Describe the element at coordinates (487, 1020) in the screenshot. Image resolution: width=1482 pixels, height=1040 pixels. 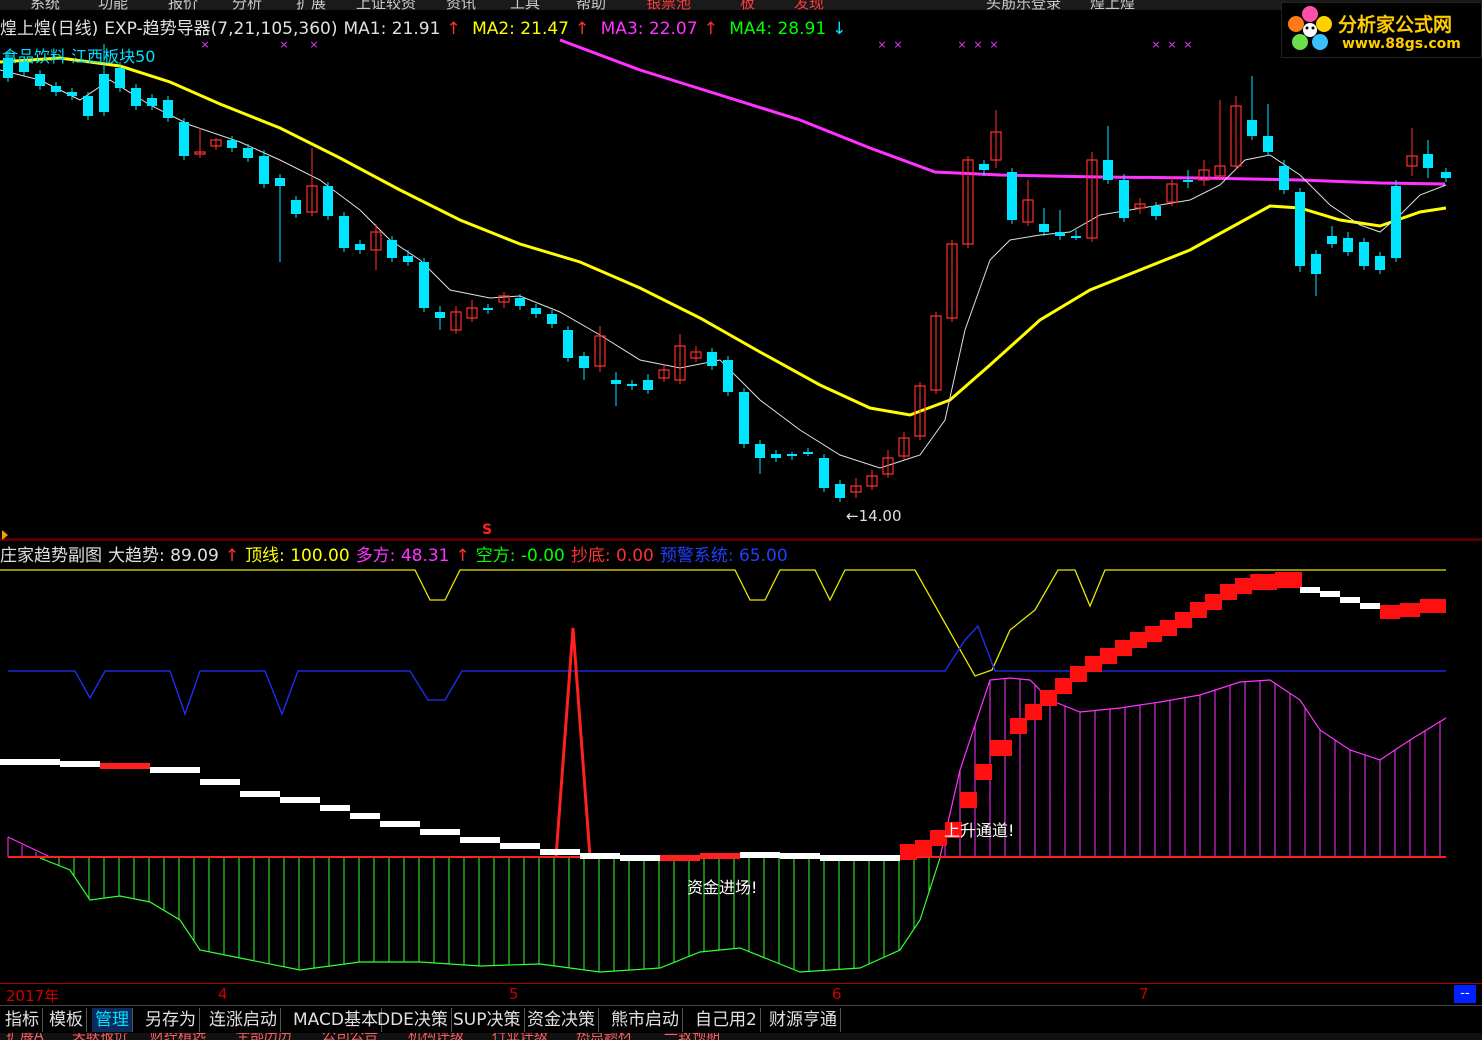
I see `indicator-tab: SUP决策` at that location.